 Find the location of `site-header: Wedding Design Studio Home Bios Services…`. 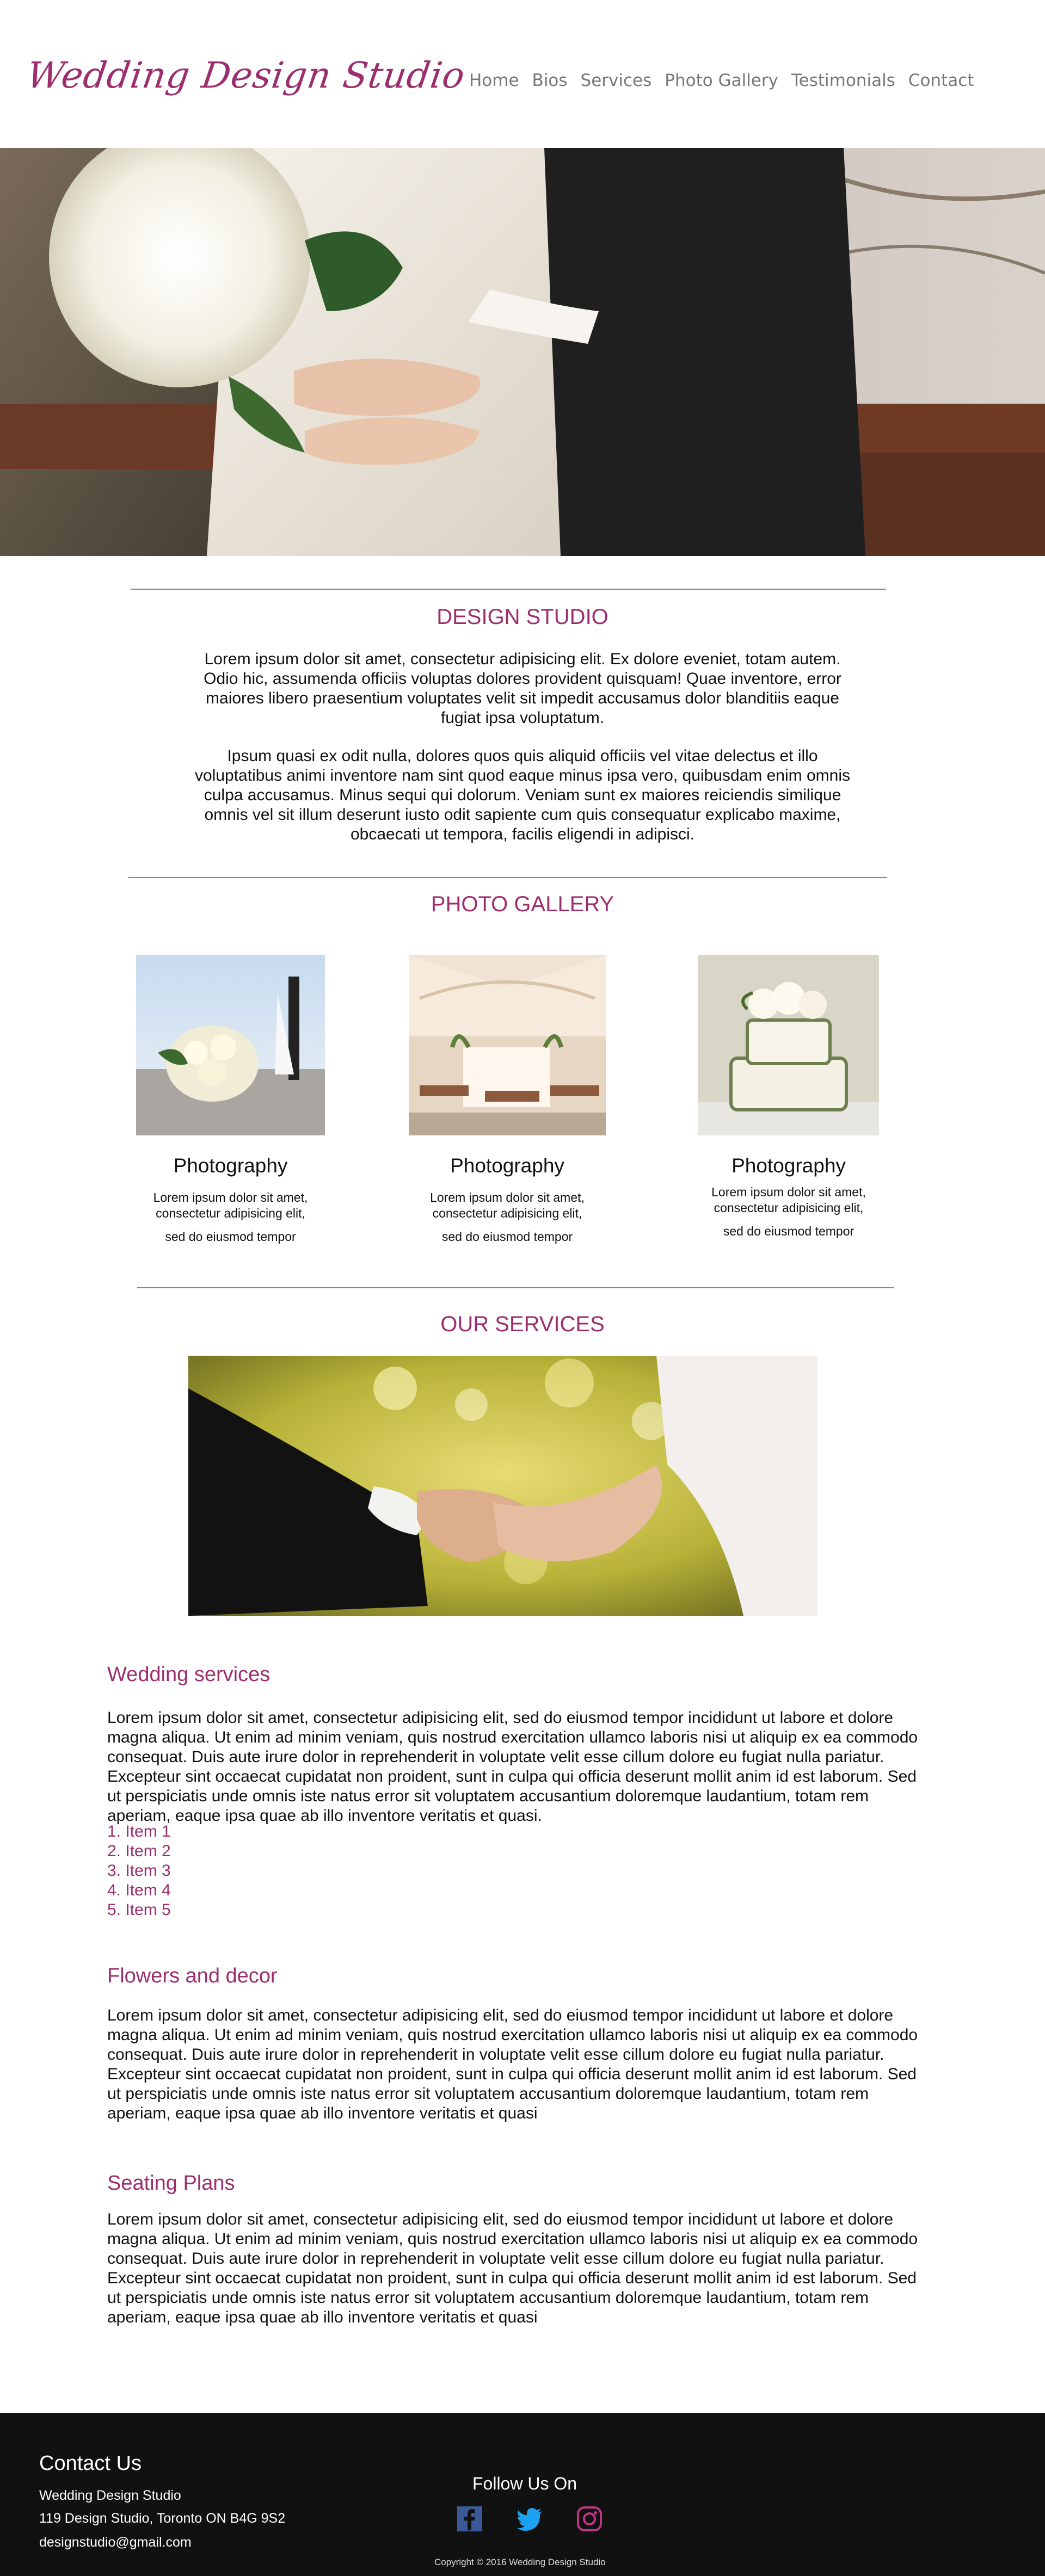

site-header: Wedding Design Studio Home Bios Services… is located at coordinates (522, 74).